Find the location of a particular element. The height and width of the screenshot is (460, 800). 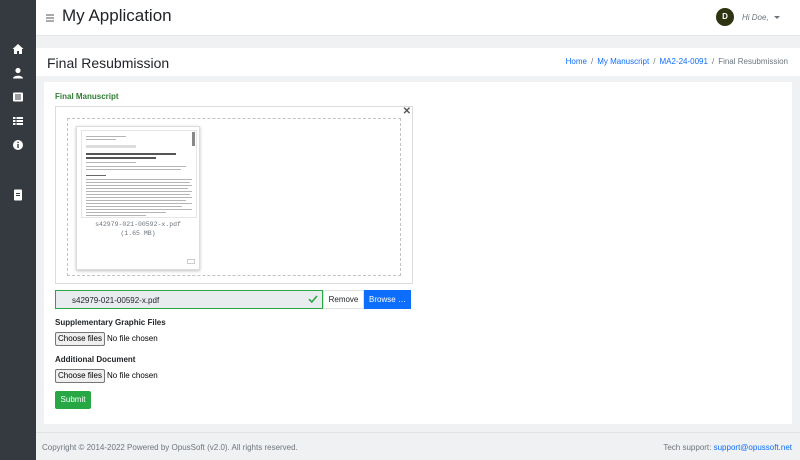

list-alt-icon is located at coordinates (18, 97).